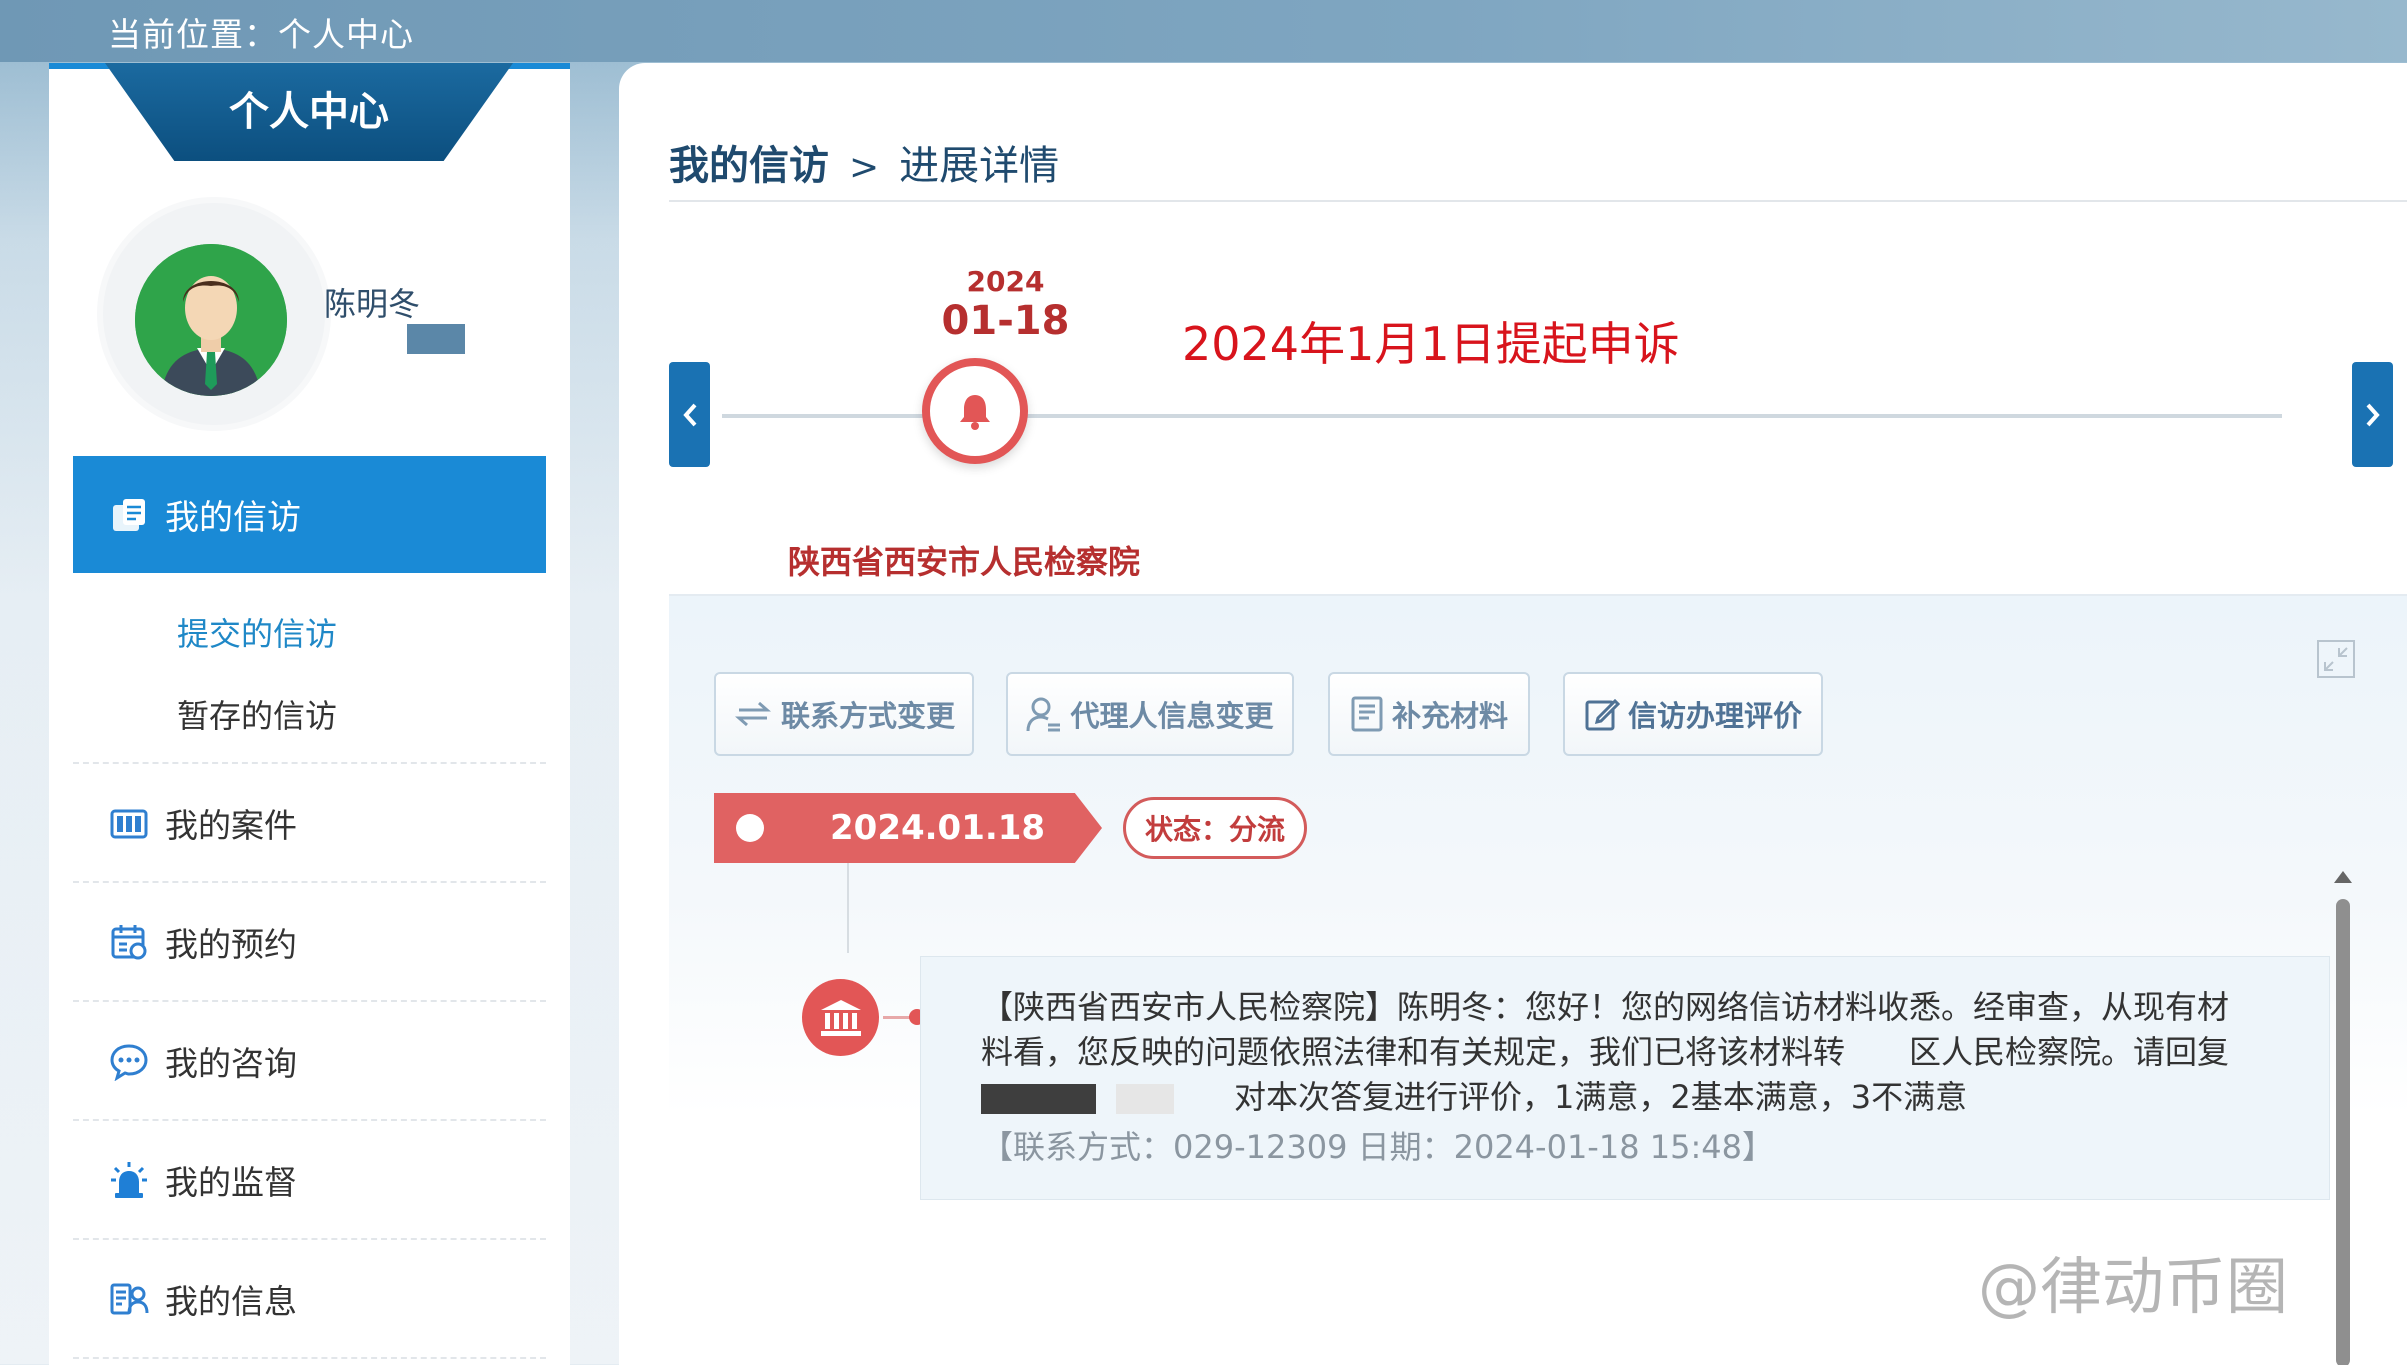  What do you see at coordinates (749, 162) in the screenshot?
I see `breadcrumb-root: 我的信访` at bounding box center [749, 162].